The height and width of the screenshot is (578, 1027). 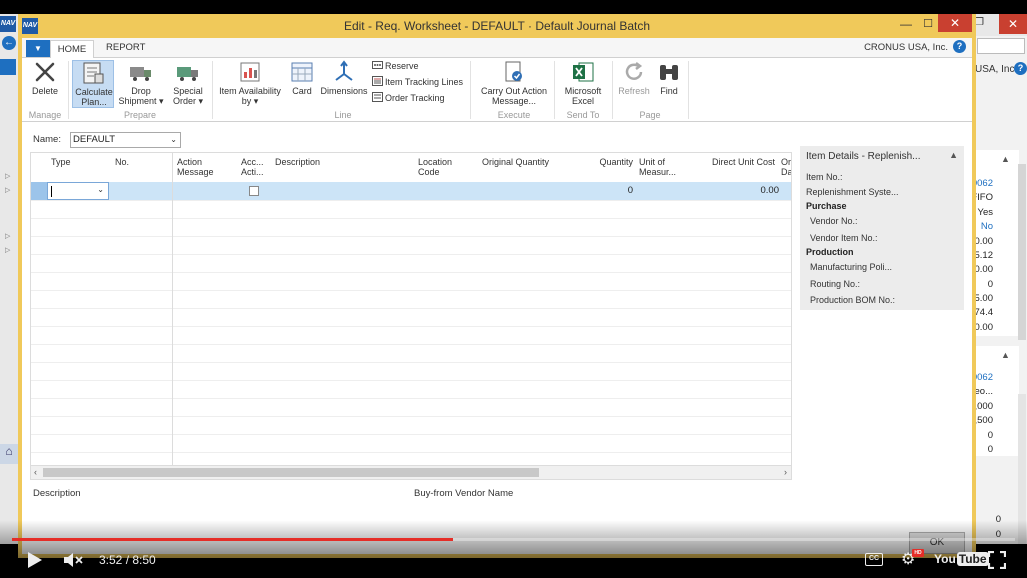 What do you see at coordinates (291, 472) in the screenshot?
I see `scrollbar-thumb` at bounding box center [291, 472].